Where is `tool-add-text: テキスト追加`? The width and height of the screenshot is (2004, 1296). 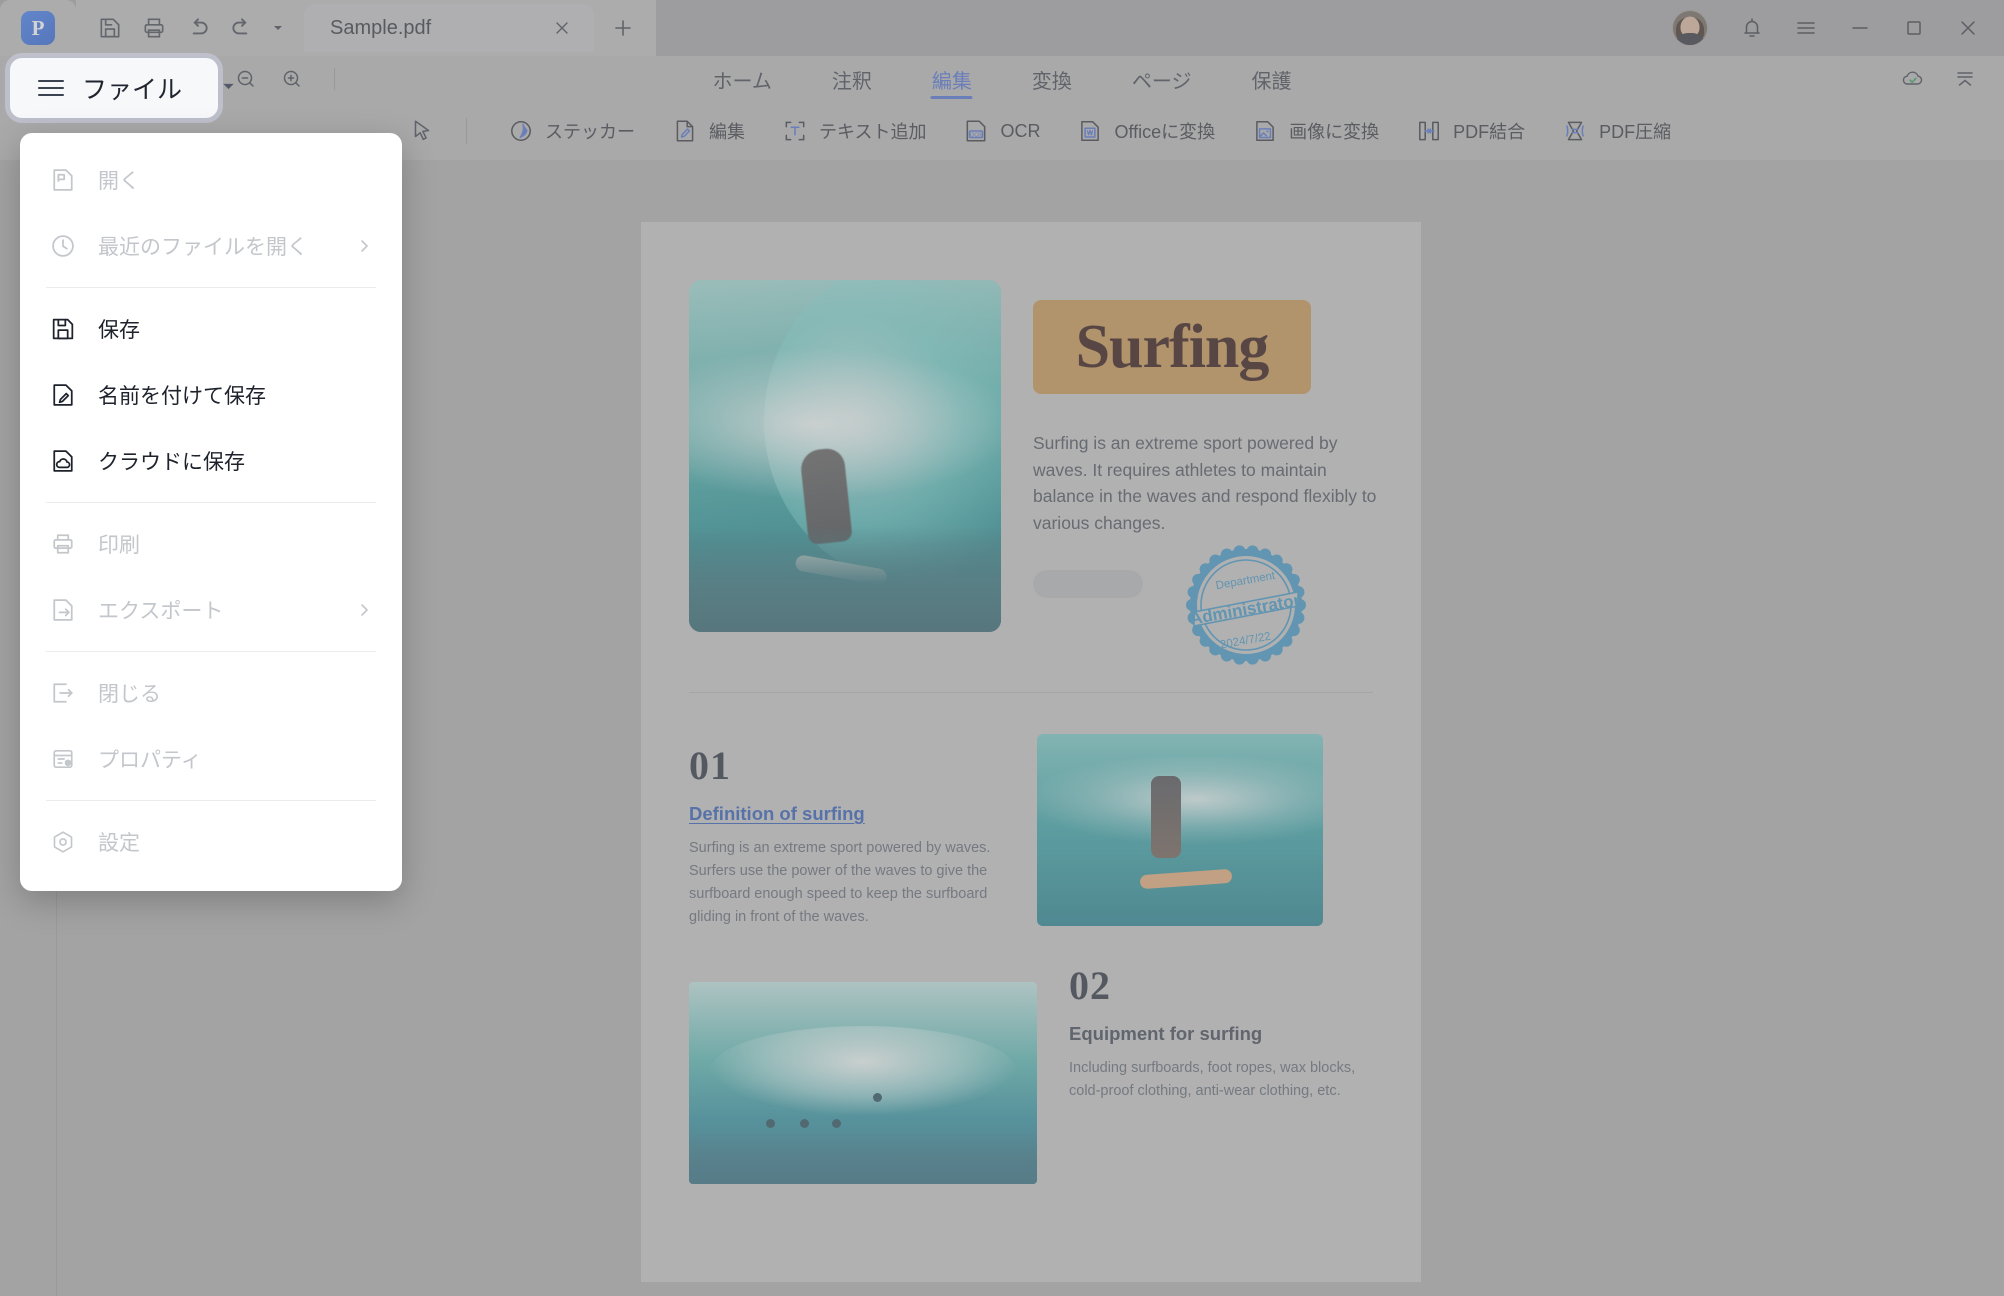
tool-add-text: テキスト追加 is located at coordinates (853, 131).